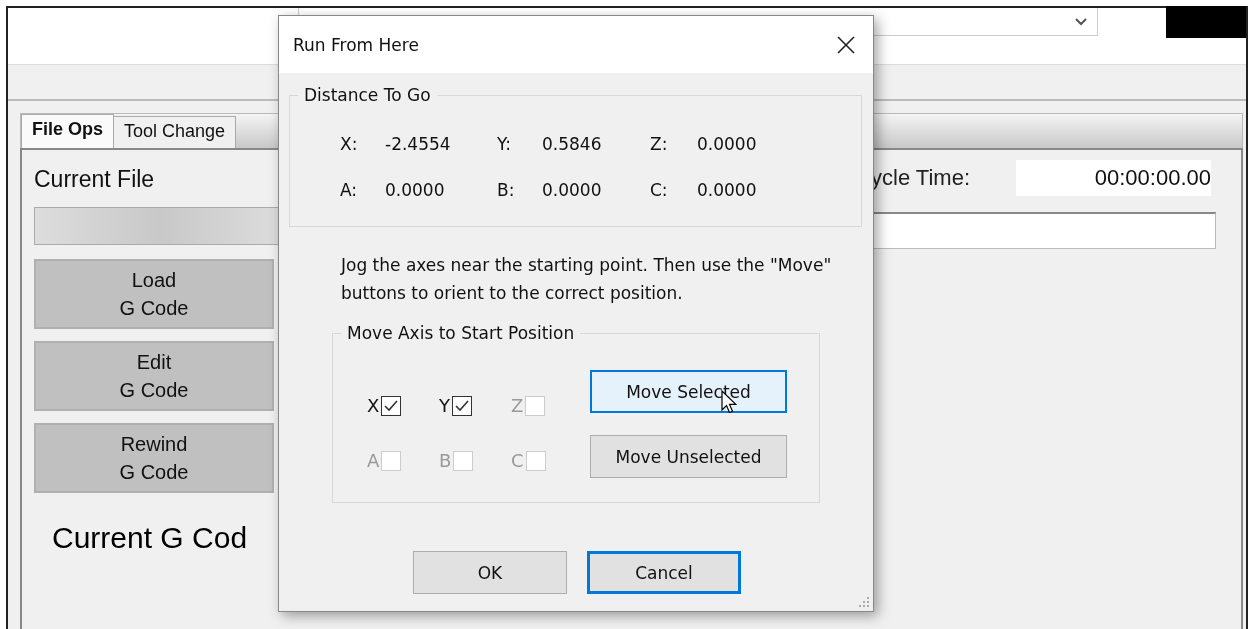 The height and width of the screenshot is (629, 1251). What do you see at coordinates (349, 190) in the screenshot?
I see `axis-label: A:` at bounding box center [349, 190].